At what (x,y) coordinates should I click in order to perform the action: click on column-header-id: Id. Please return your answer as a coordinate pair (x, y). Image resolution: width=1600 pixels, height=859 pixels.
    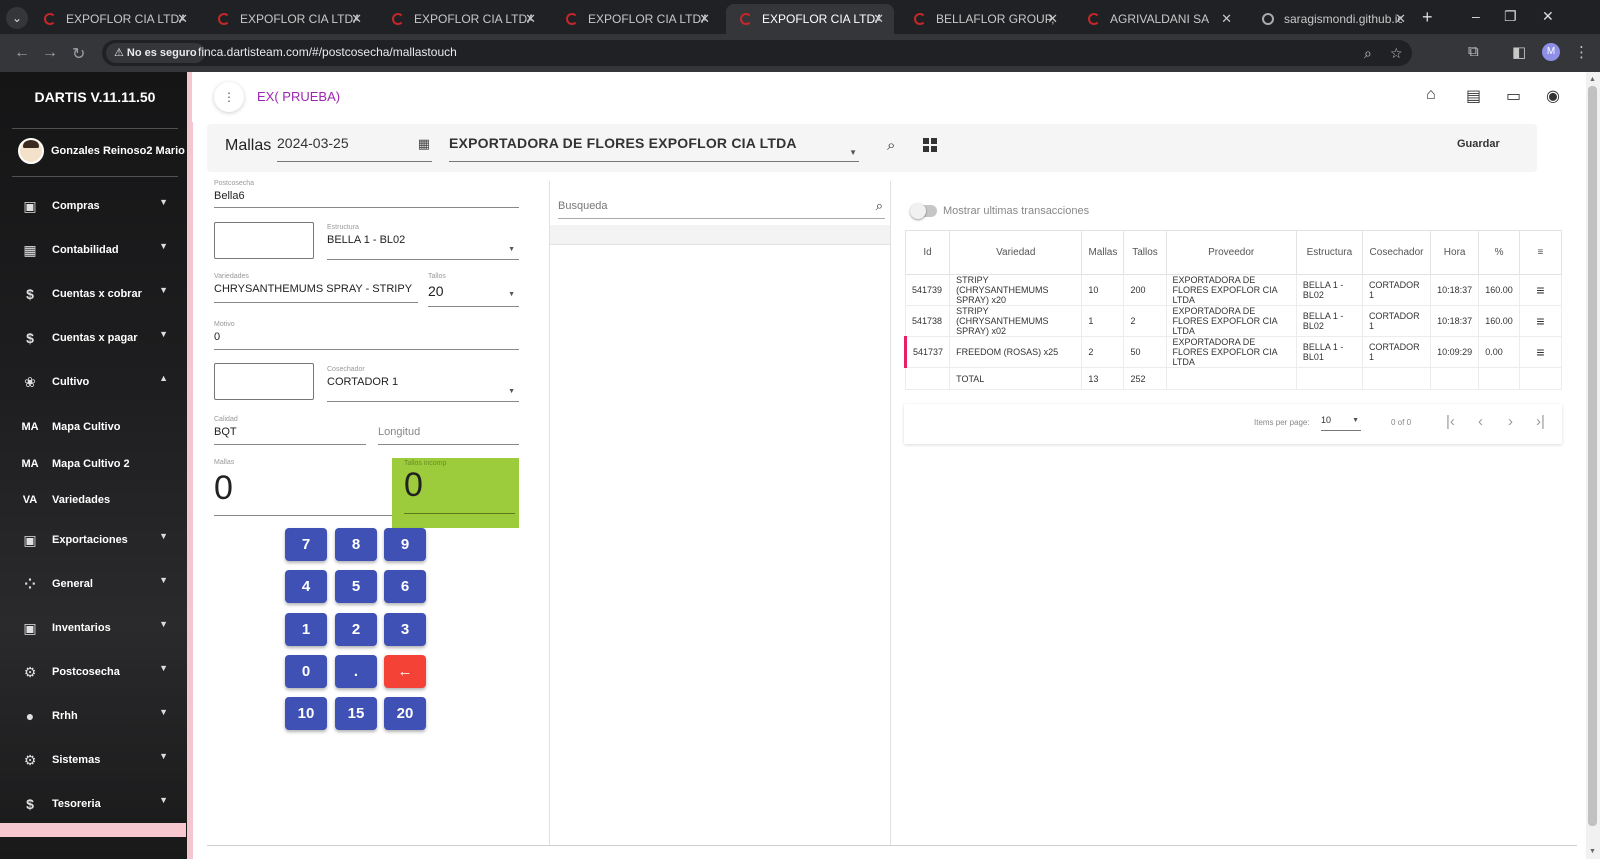
    Looking at the image, I should click on (927, 252).